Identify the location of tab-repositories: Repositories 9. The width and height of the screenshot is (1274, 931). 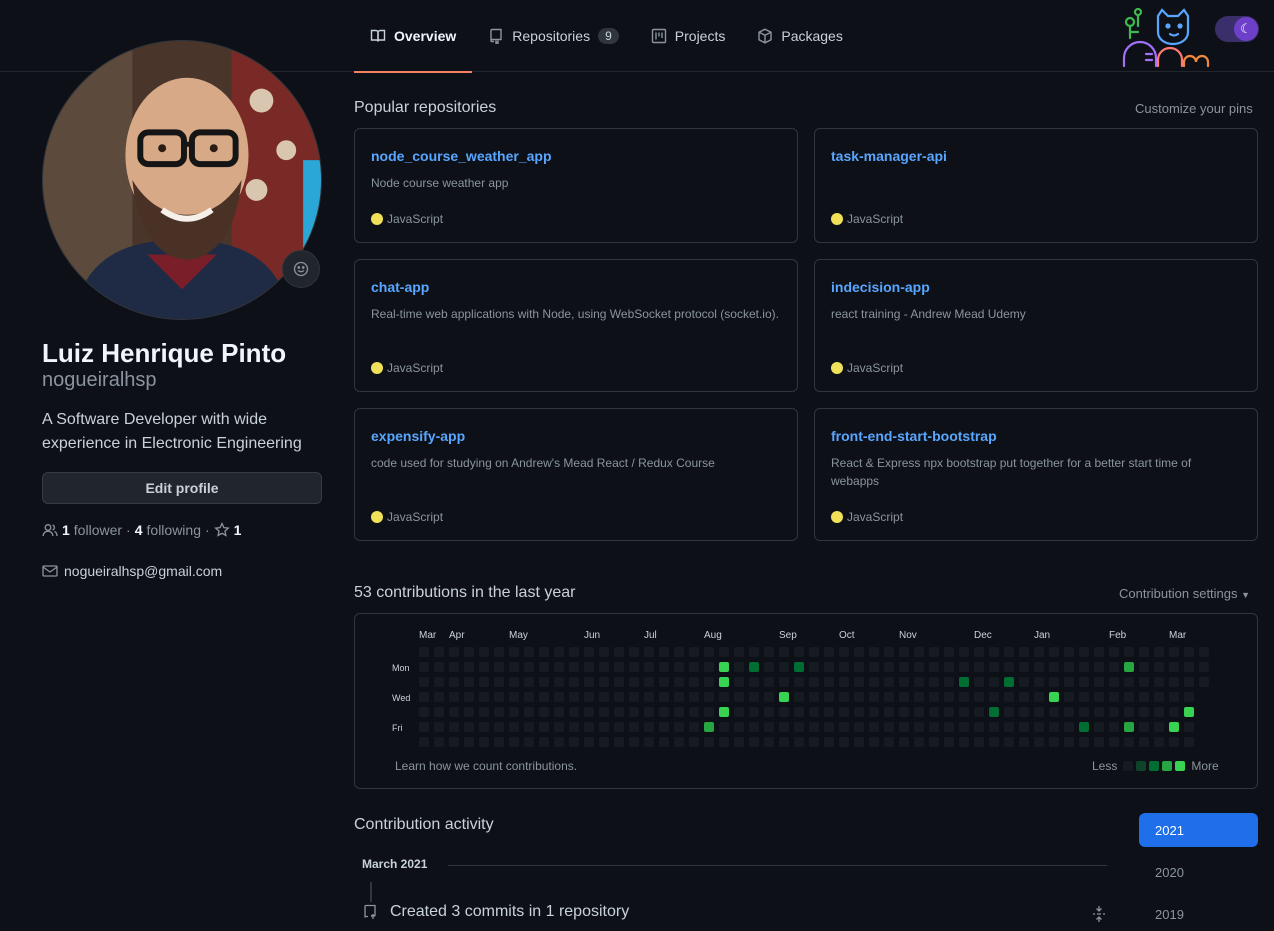
(553, 36).